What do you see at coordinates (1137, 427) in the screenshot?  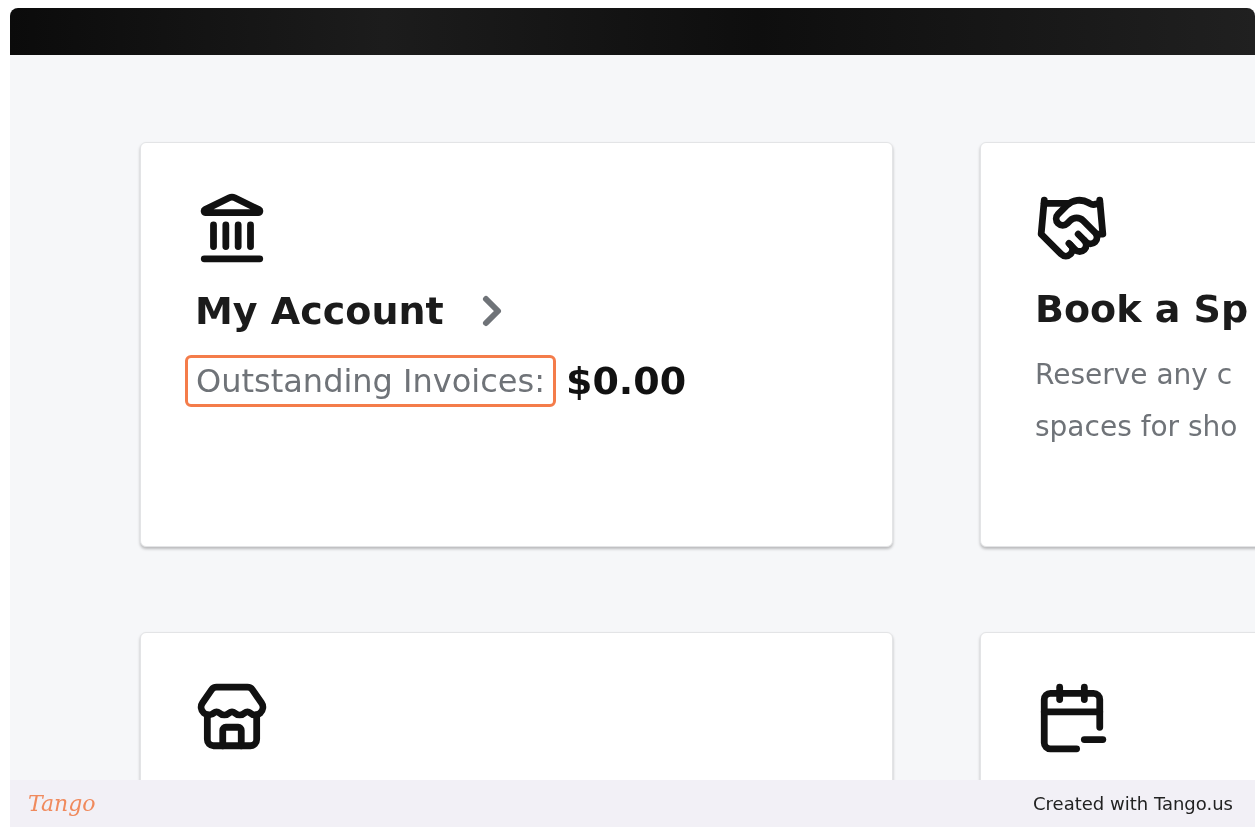 I see `card-description: spaces for sho` at bounding box center [1137, 427].